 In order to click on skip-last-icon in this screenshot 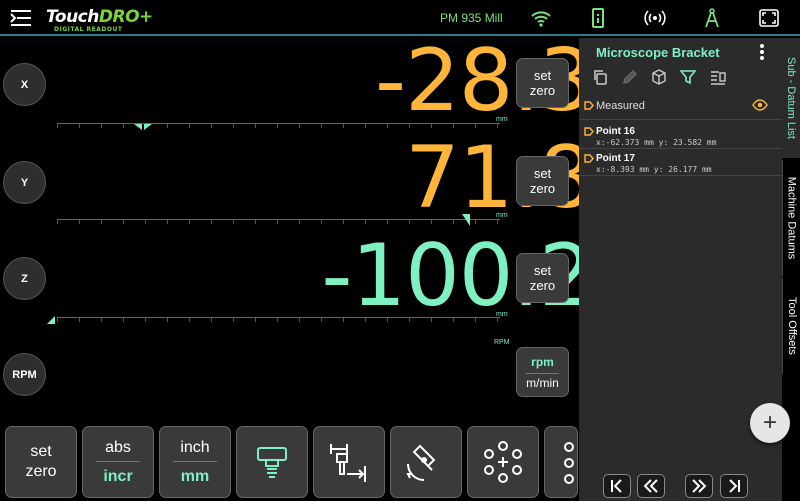, I will do `click(734, 486)`.